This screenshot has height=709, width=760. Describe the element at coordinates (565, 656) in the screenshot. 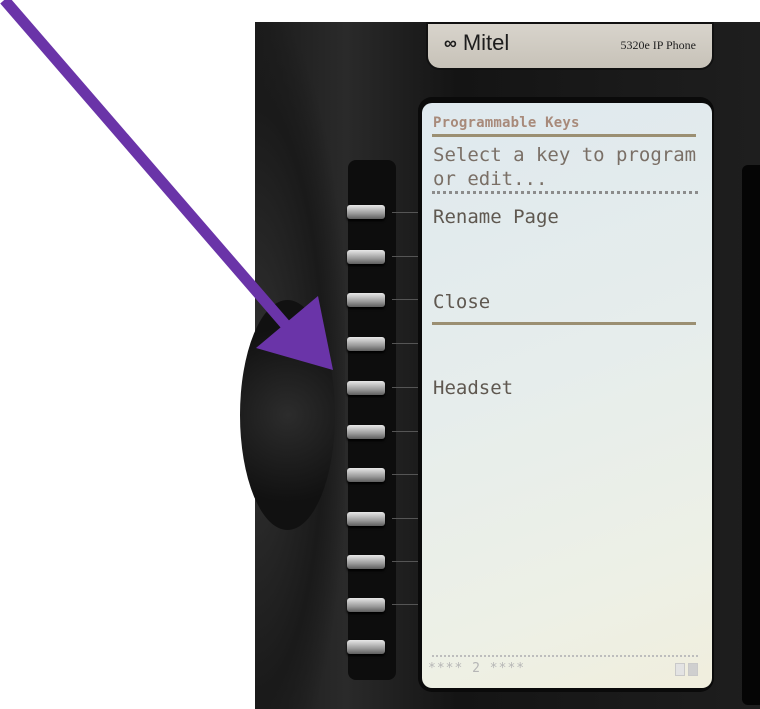

I see `footer-separator` at that location.